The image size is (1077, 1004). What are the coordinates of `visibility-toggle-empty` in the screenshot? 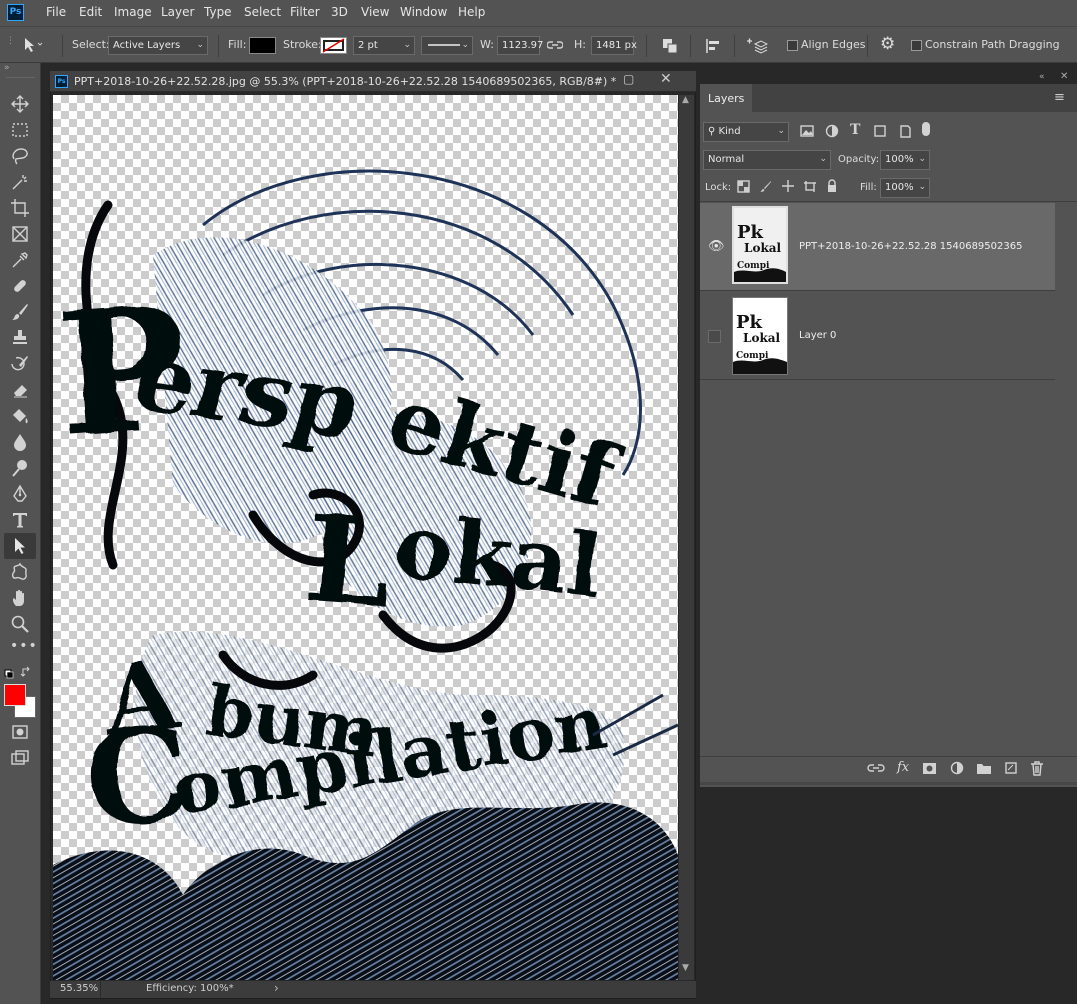 It's located at (714, 336).